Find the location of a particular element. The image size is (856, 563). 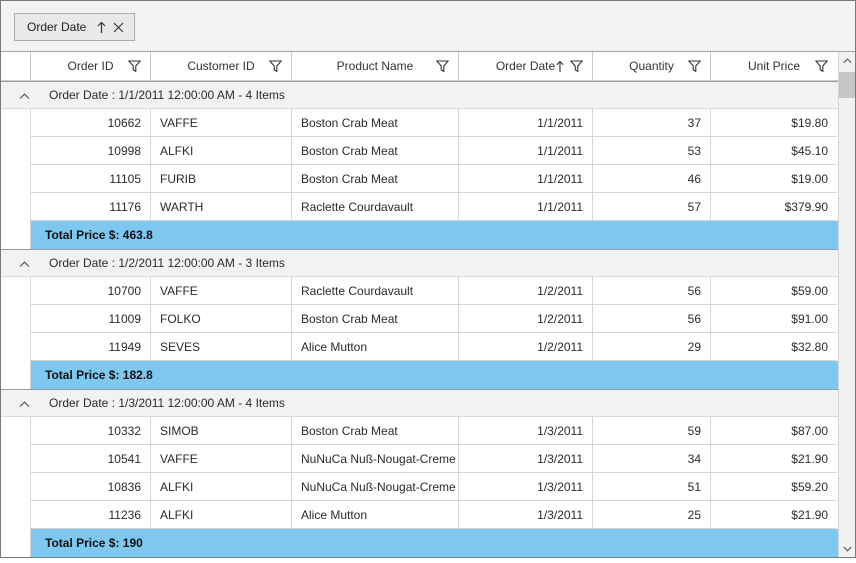

cell-unit-price: $45.10 is located at coordinates (774, 151).